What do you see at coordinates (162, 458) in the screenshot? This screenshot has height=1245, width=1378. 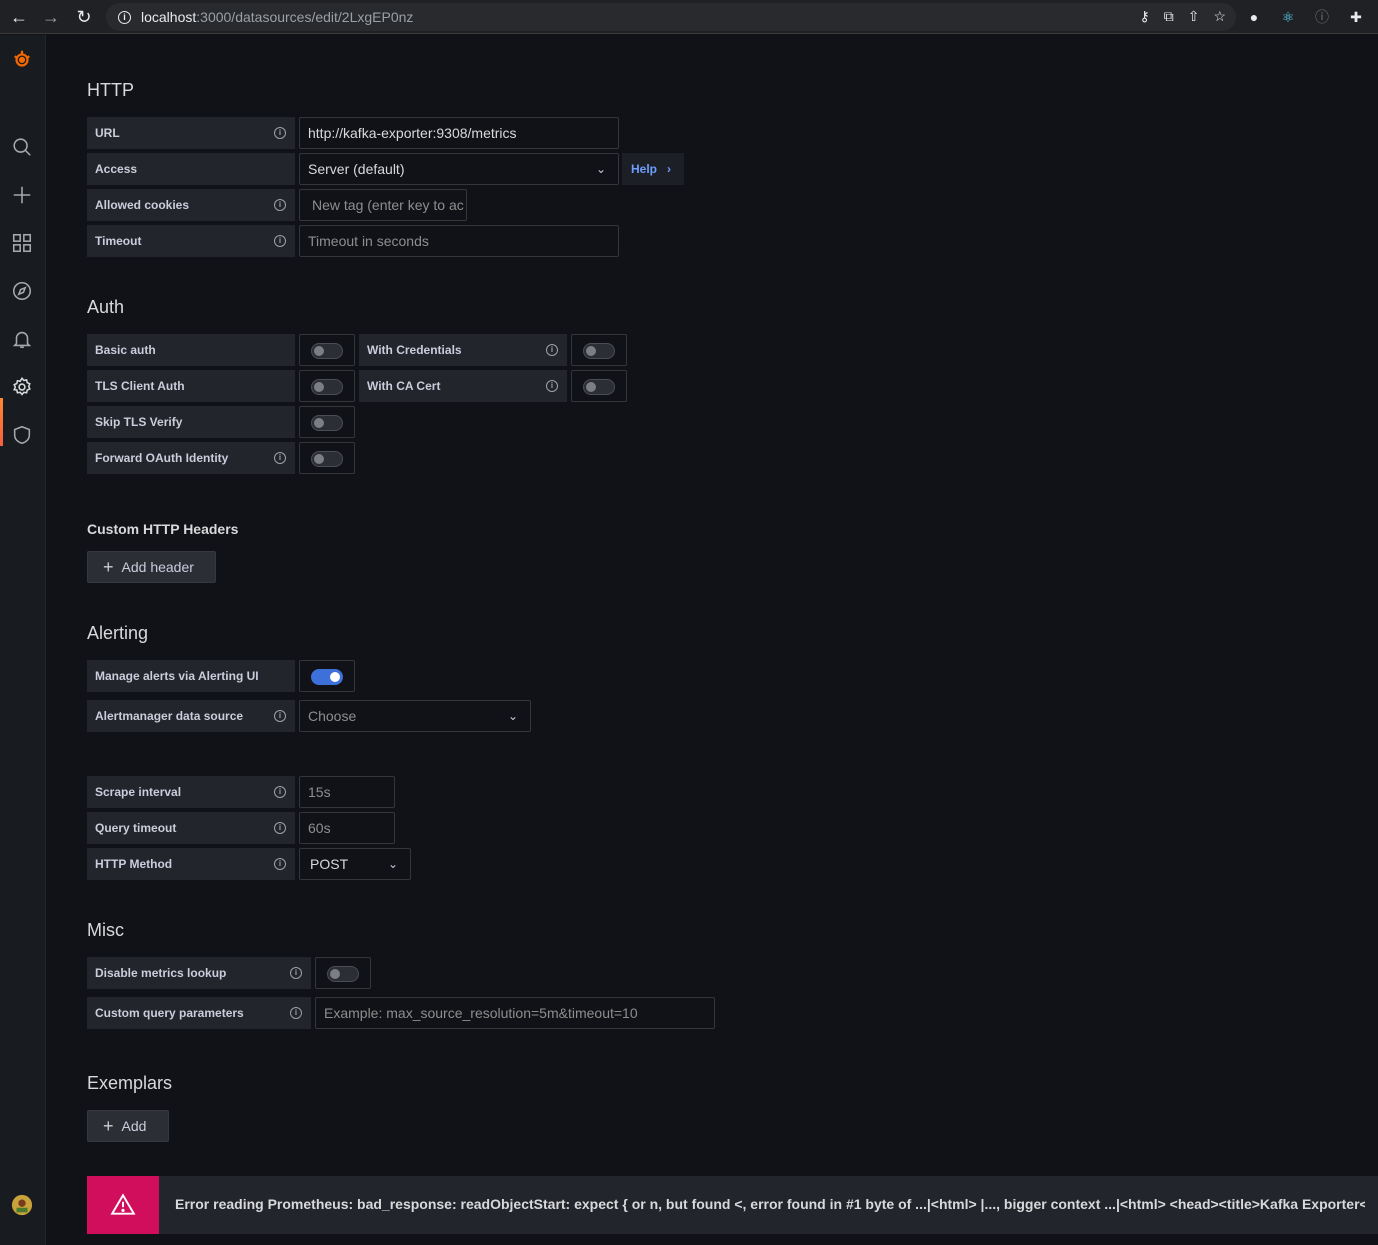 I see `forward-oauth-label-text: Forward OAuth Identity` at bounding box center [162, 458].